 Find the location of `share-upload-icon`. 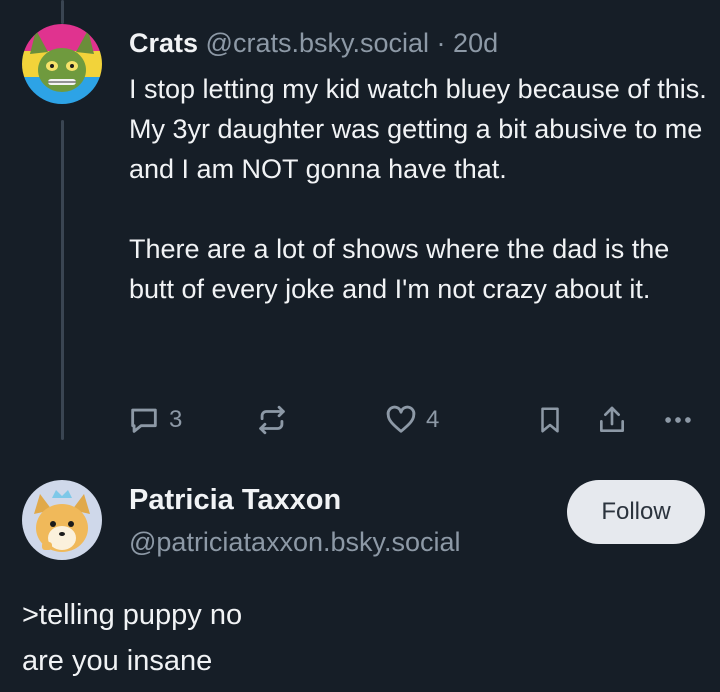

share-upload-icon is located at coordinates (612, 419).